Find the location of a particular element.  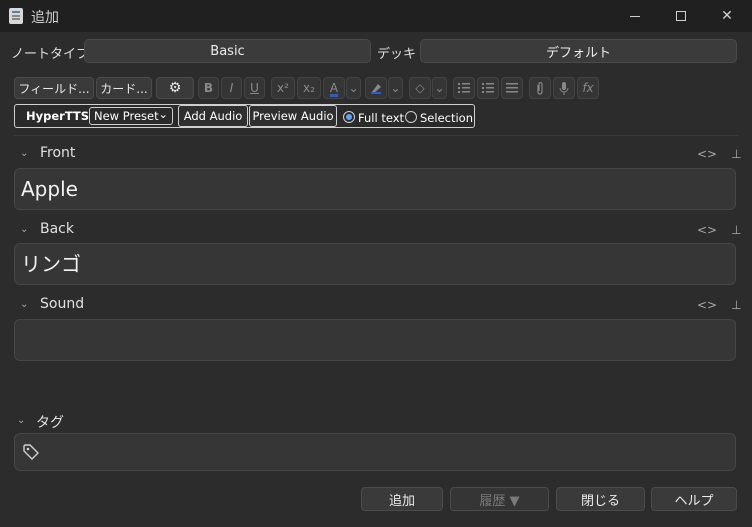

highlight-dropdown: ⌄ is located at coordinates (395, 88).